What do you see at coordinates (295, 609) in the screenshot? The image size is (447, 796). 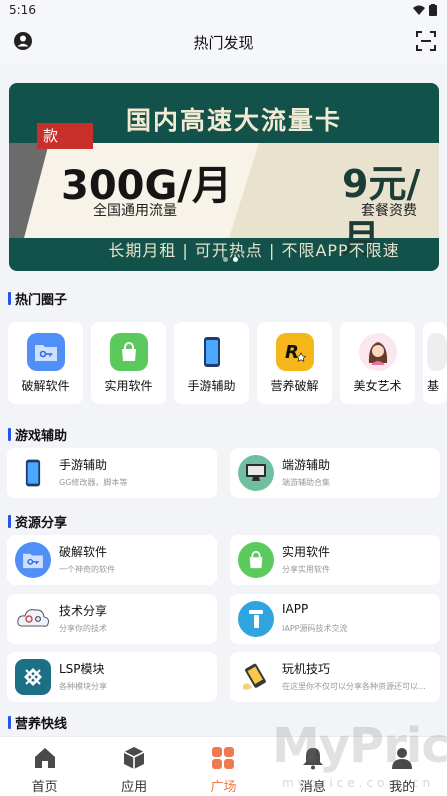 I see `list-card-title: IAPP` at bounding box center [295, 609].